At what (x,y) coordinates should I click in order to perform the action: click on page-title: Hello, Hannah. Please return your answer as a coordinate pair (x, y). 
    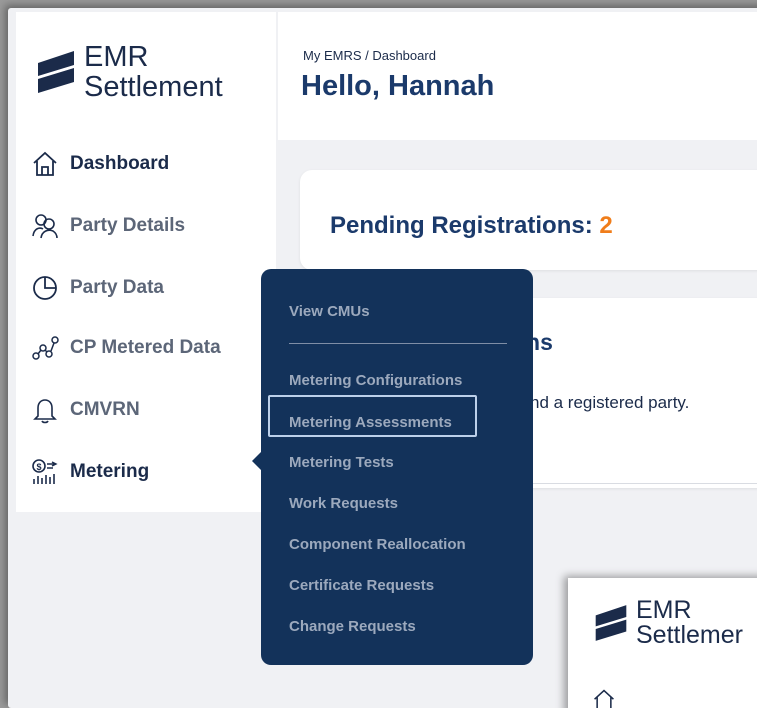
    Looking at the image, I should click on (398, 86).